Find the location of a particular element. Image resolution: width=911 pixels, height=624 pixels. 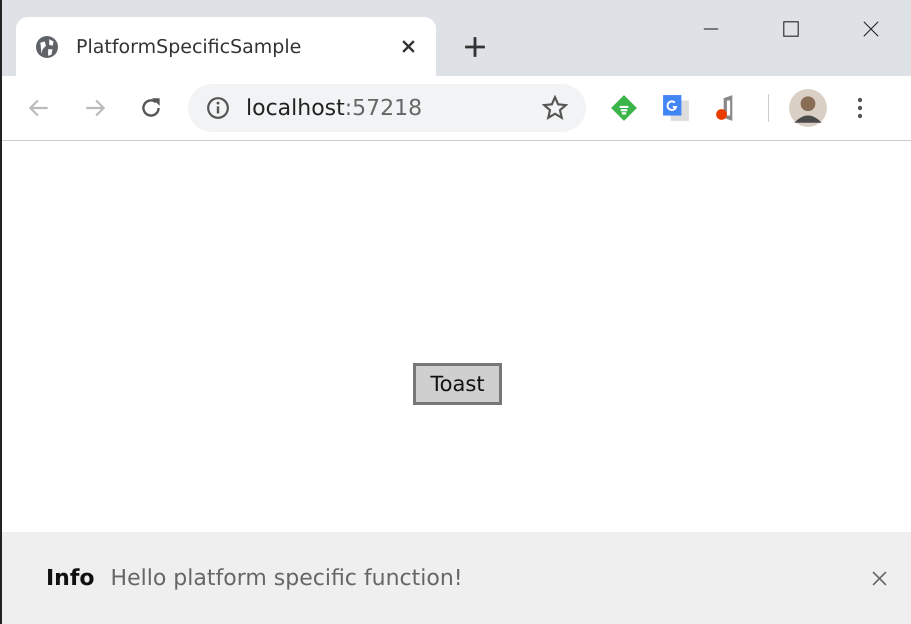

tab-title: PlatformSpecificSample is located at coordinates (189, 47).